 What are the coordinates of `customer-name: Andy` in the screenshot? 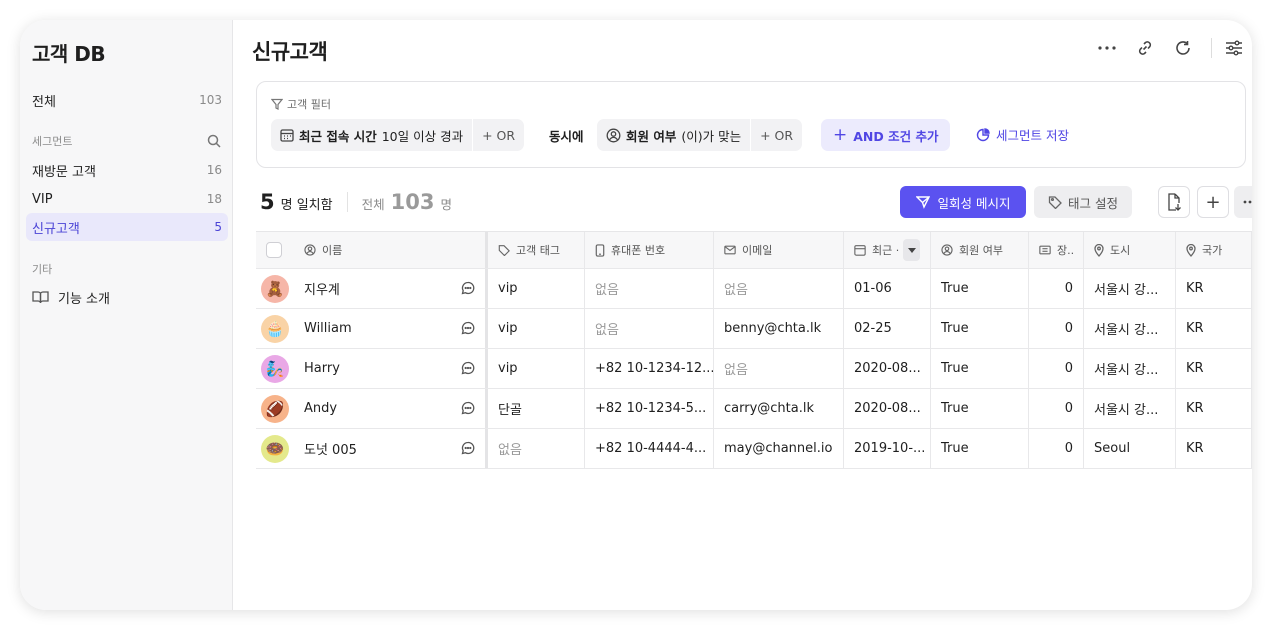 It's located at (320, 408).